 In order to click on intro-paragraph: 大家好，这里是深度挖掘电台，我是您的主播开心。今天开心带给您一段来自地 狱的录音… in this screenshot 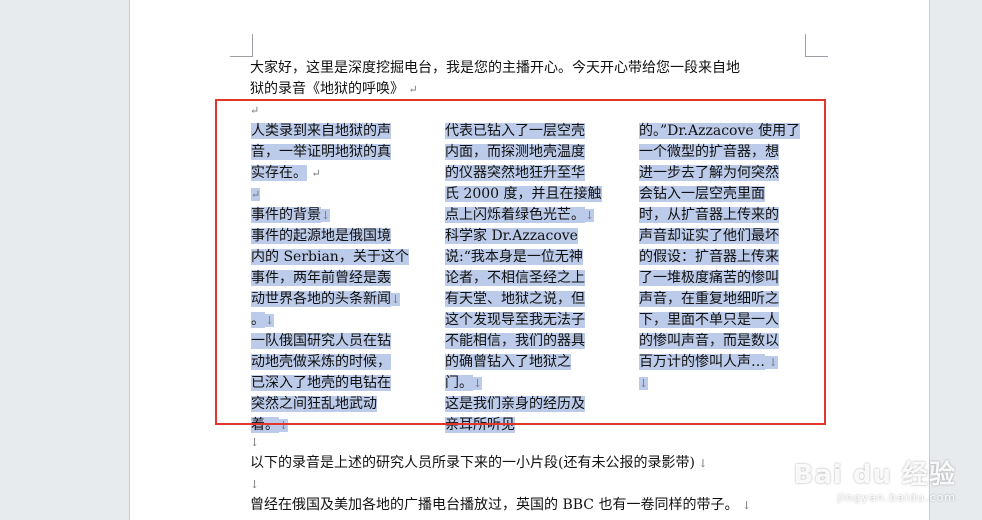, I will do `click(495, 89)`.